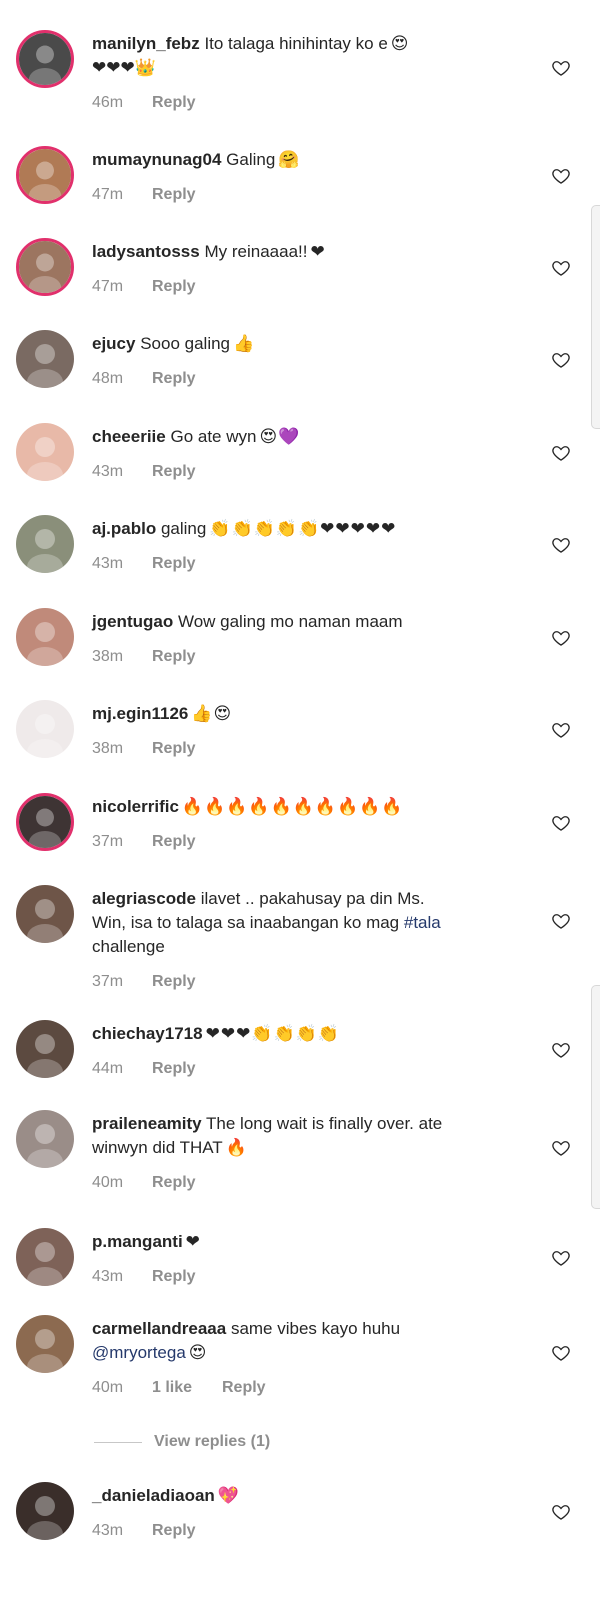 The width and height of the screenshot is (600, 1614). What do you see at coordinates (312, 1242) in the screenshot?
I see `comment-body: p.manganti ❤` at bounding box center [312, 1242].